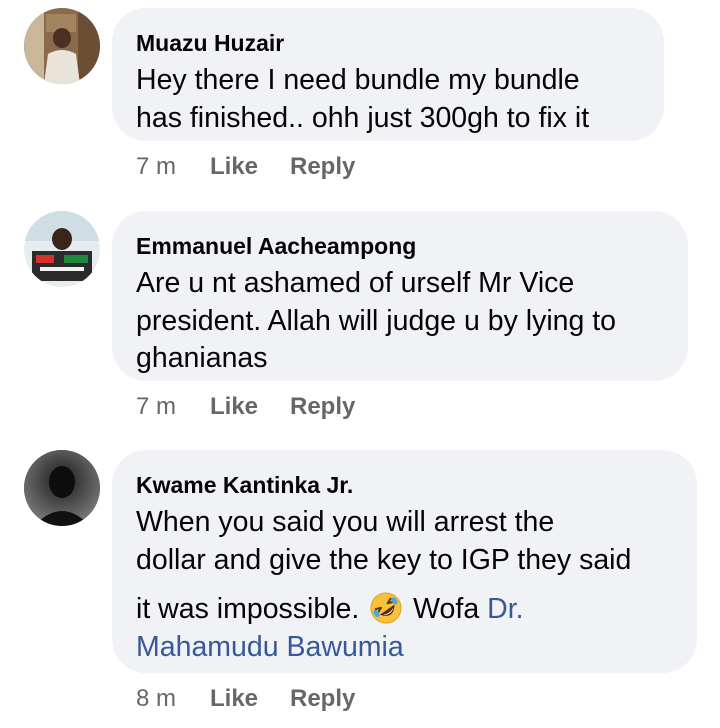 This screenshot has width=720, height=728. What do you see at coordinates (388, 43) in the screenshot?
I see `comment-author: Muazu Huzair` at bounding box center [388, 43].